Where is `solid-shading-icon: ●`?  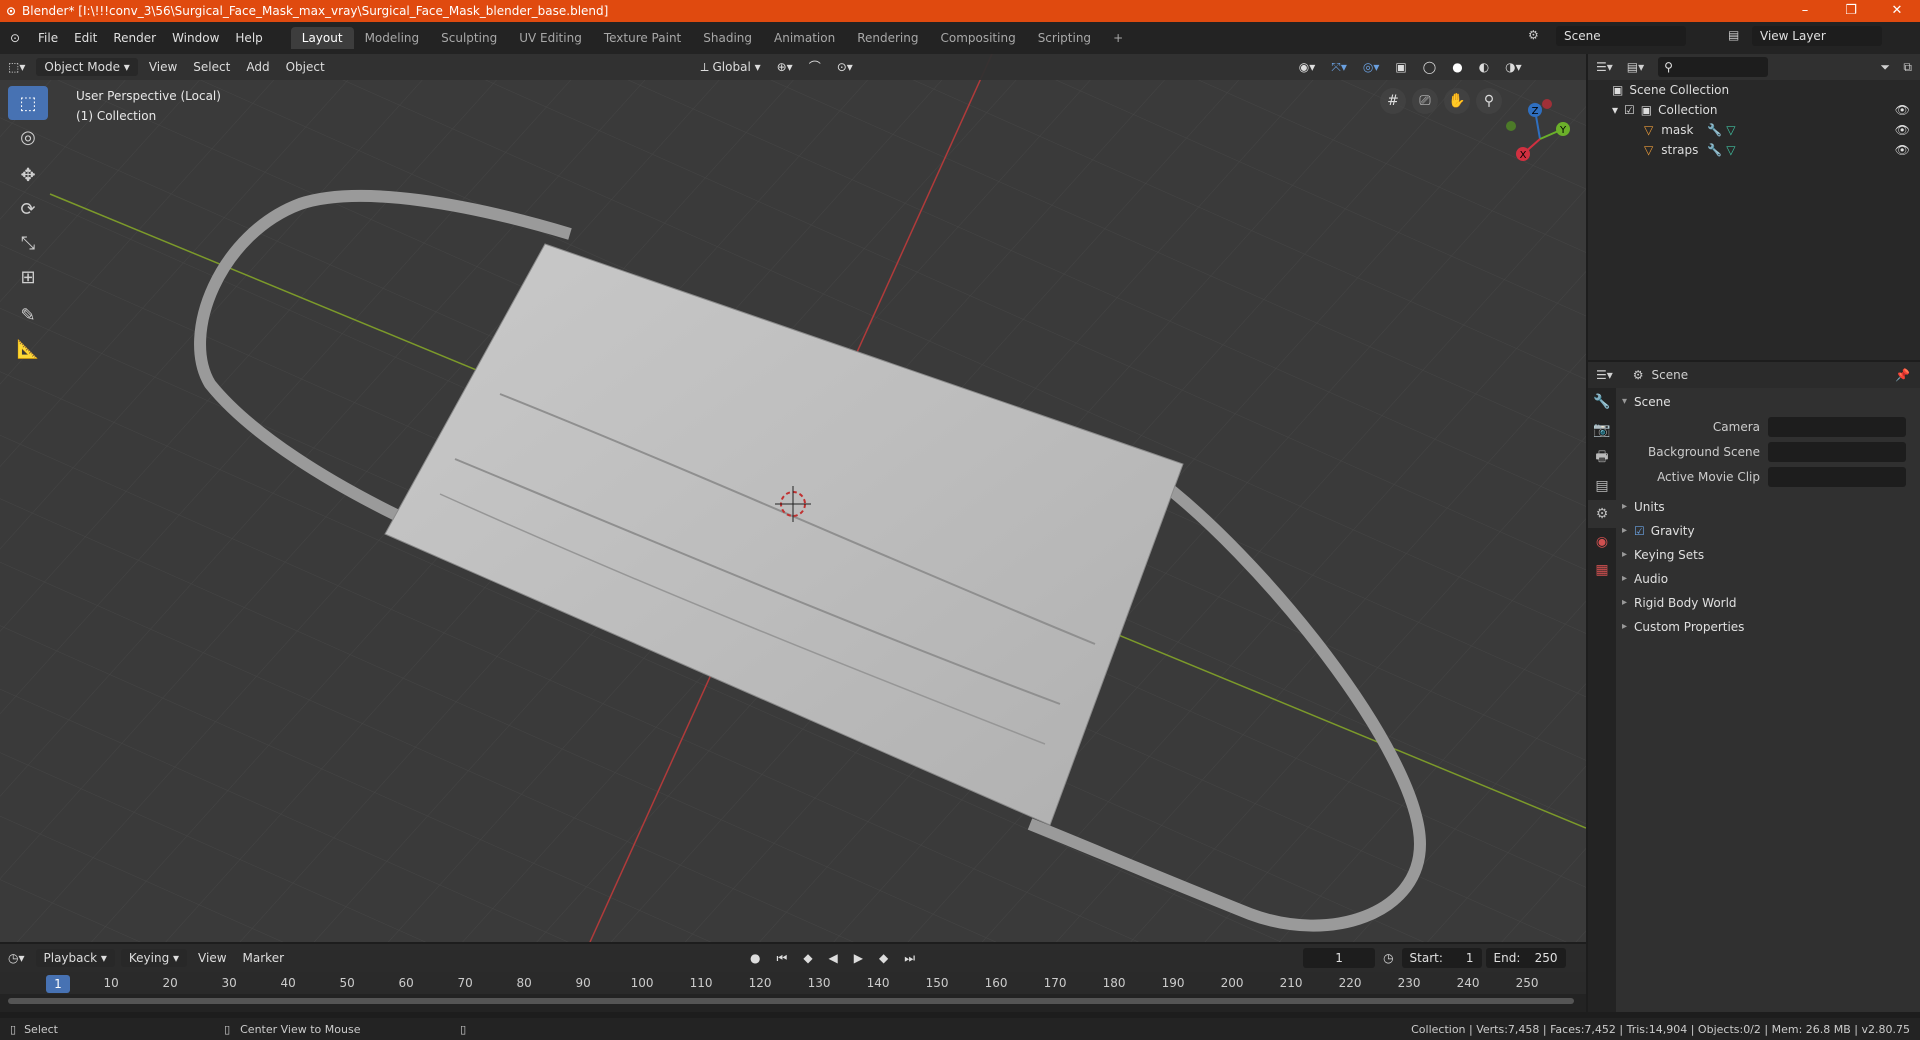 solid-shading-icon: ● is located at coordinates (1457, 67).